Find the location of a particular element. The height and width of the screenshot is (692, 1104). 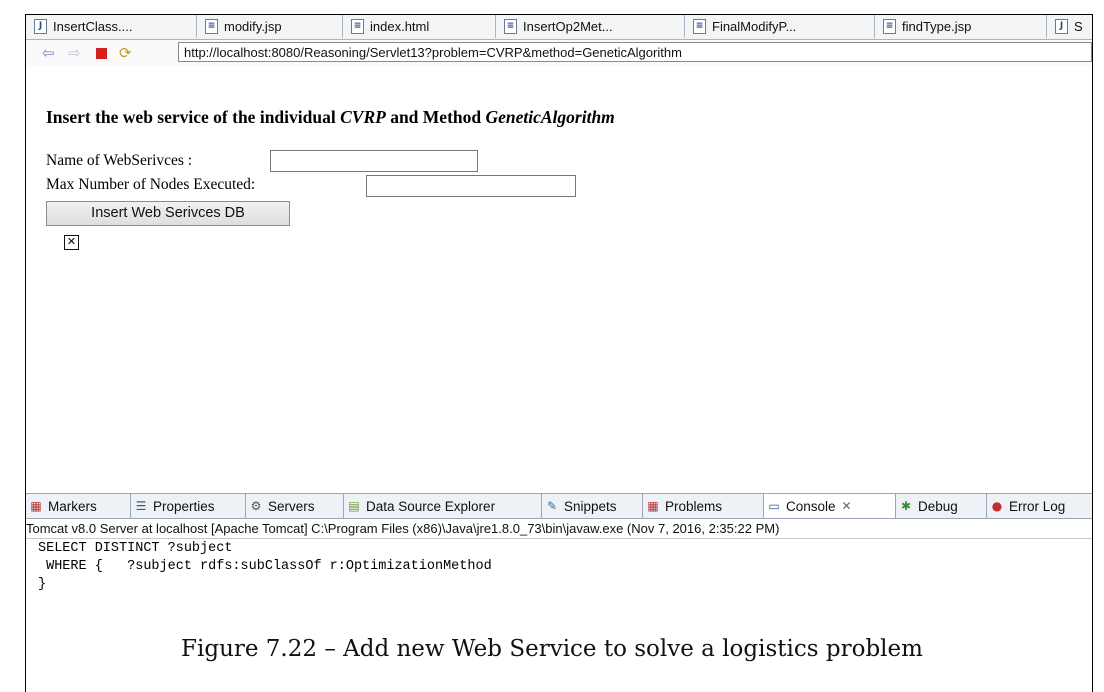

debug-icon: ✱ is located at coordinates (906, 506).